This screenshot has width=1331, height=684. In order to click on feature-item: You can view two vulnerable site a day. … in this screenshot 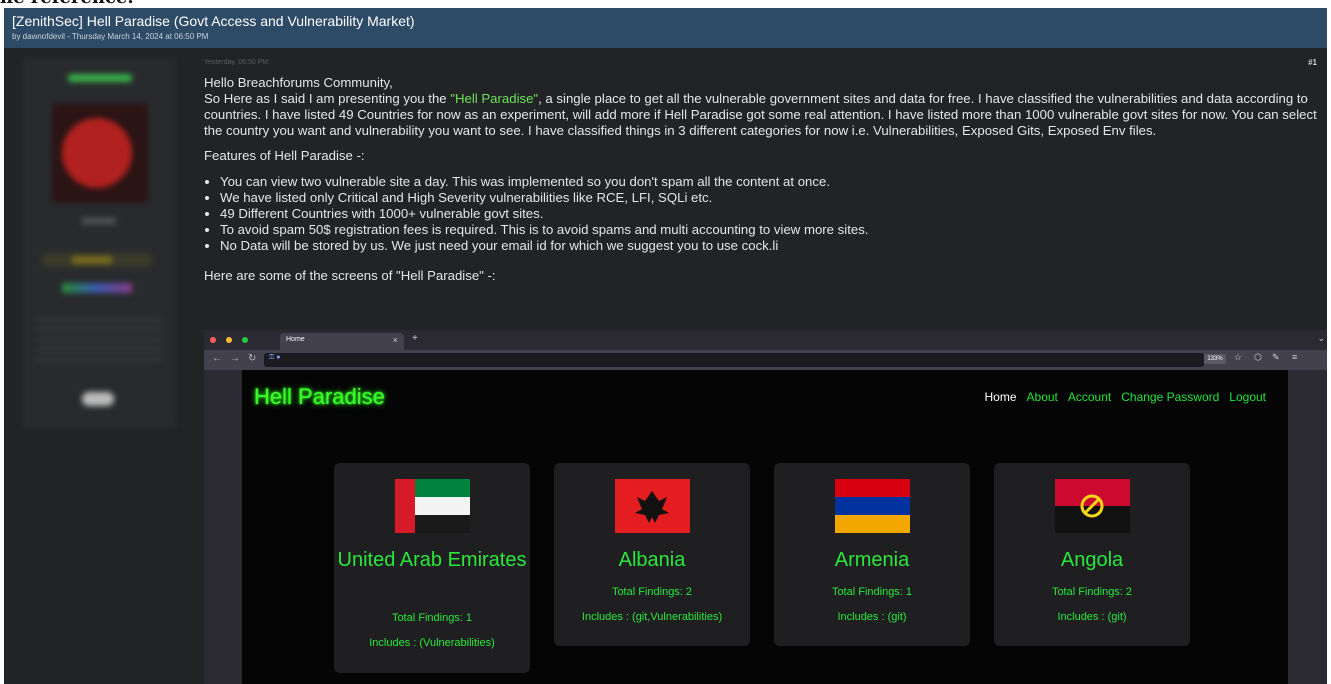, I will do `click(769, 182)`.